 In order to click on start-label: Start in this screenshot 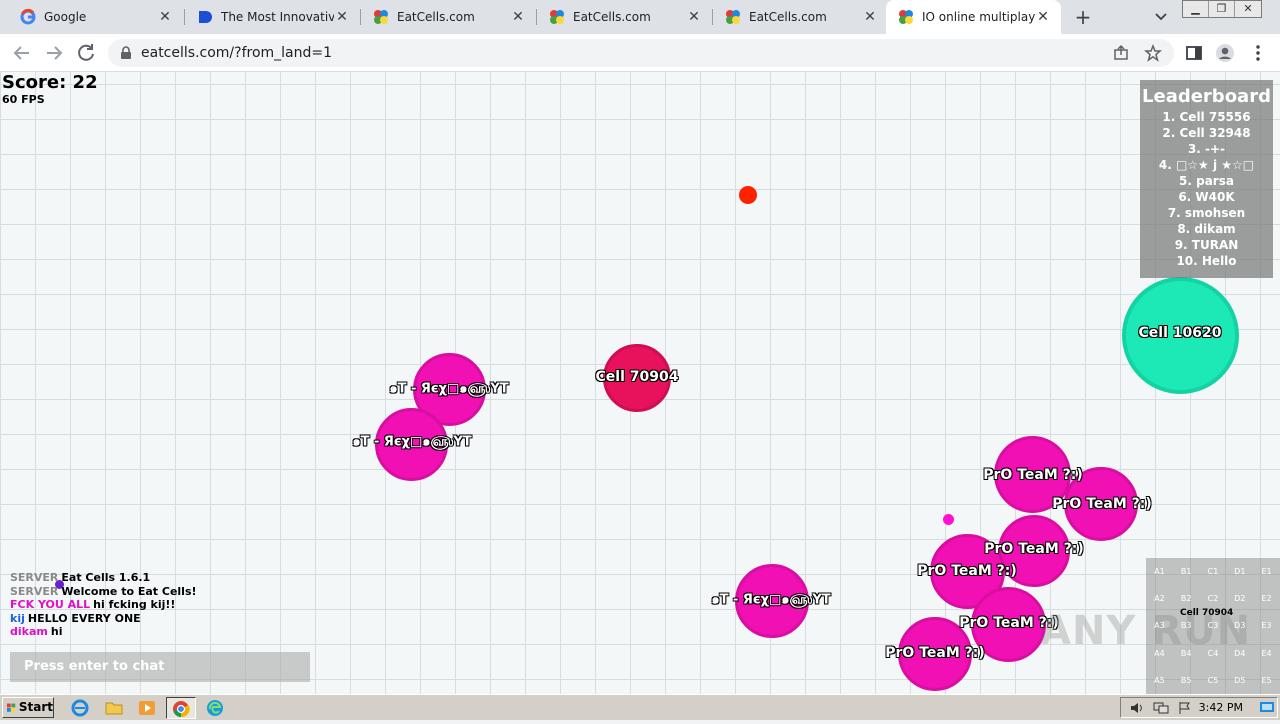, I will do `click(35, 707)`.